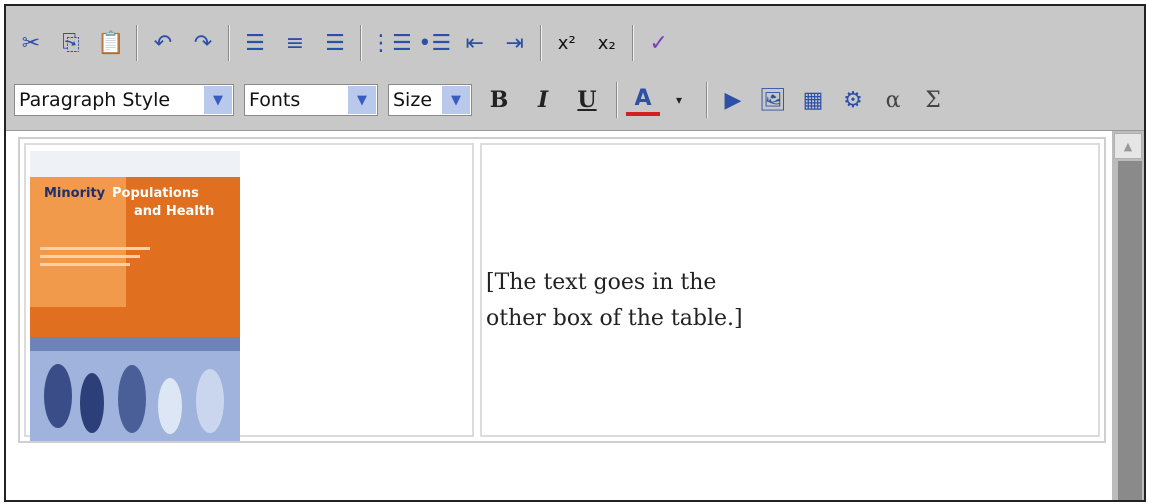  I want to click on book-cover-image: Minority Populations and Health, so click(135, 296).